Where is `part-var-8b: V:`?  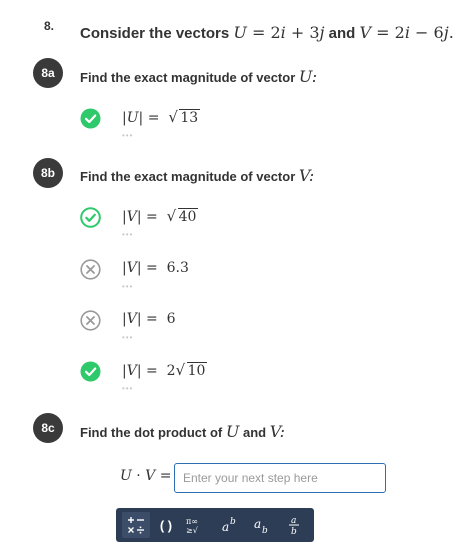
part-var-8b: V: is located at coordinates (306, 175).